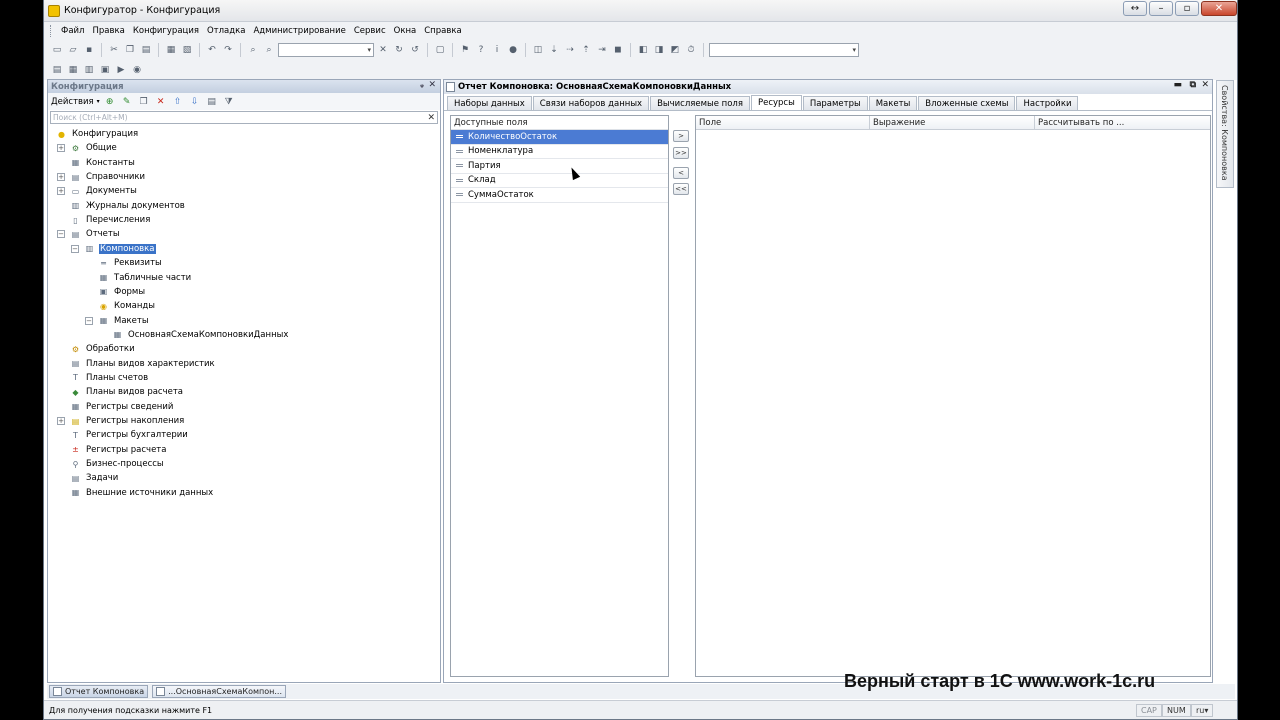  What do you see at coordinates (269, 50) in the screenshot?
I see `search-icon: ⌕` at bounding box center [269, 50].